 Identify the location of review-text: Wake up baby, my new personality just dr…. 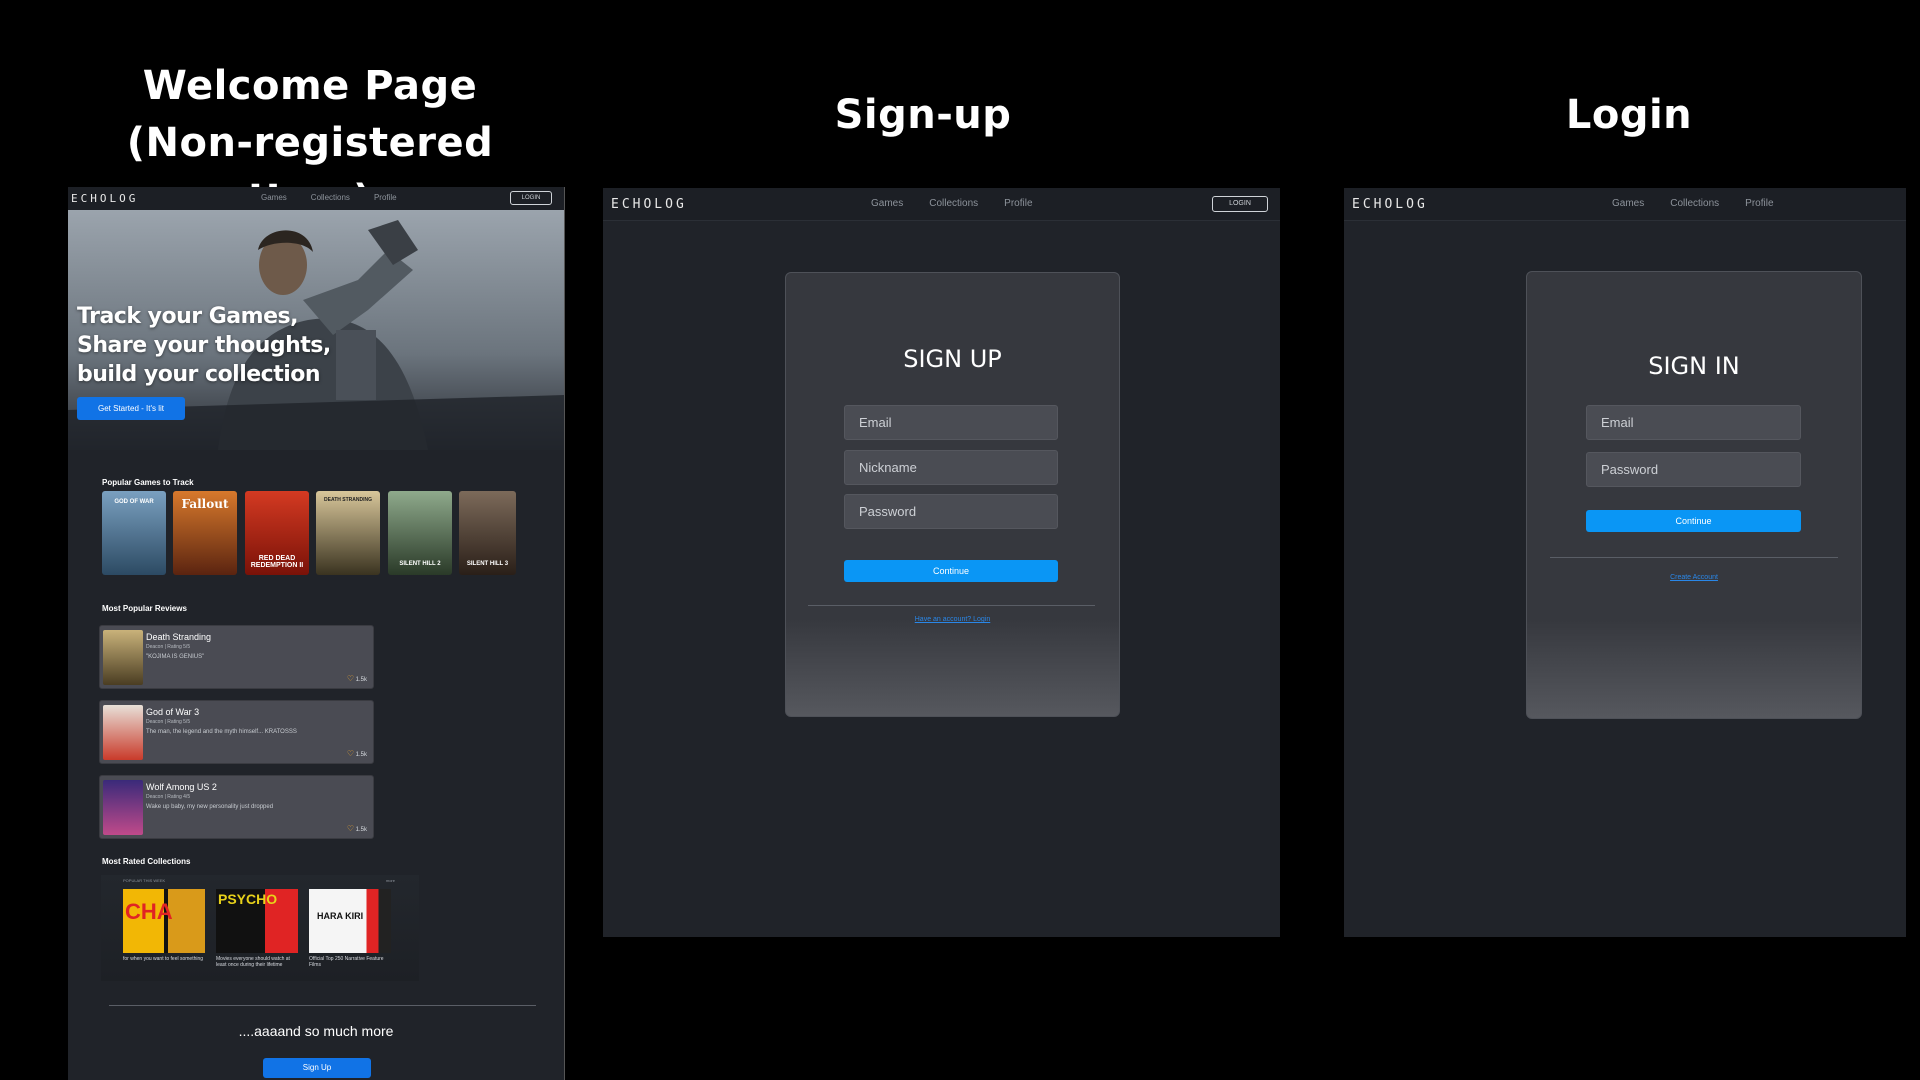
(210, 807).